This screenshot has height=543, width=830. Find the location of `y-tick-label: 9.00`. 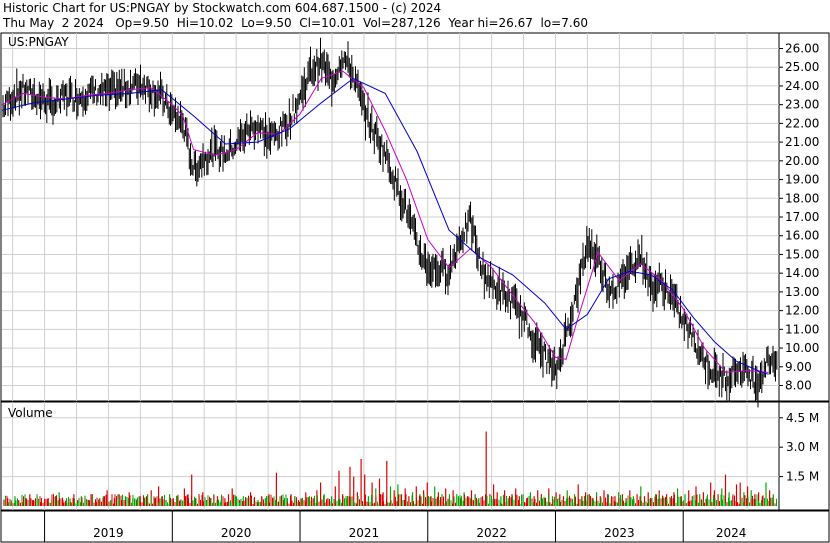

y-tick-label: 9.00 is located at coordinates (798, 367).